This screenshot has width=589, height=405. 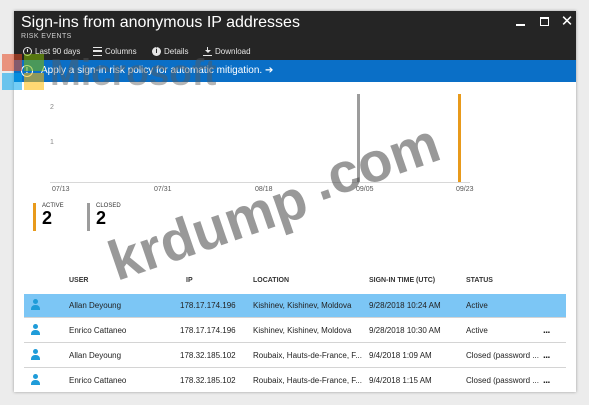 I want to click on legend-closed-count: 2, so click(x=101, y=218).